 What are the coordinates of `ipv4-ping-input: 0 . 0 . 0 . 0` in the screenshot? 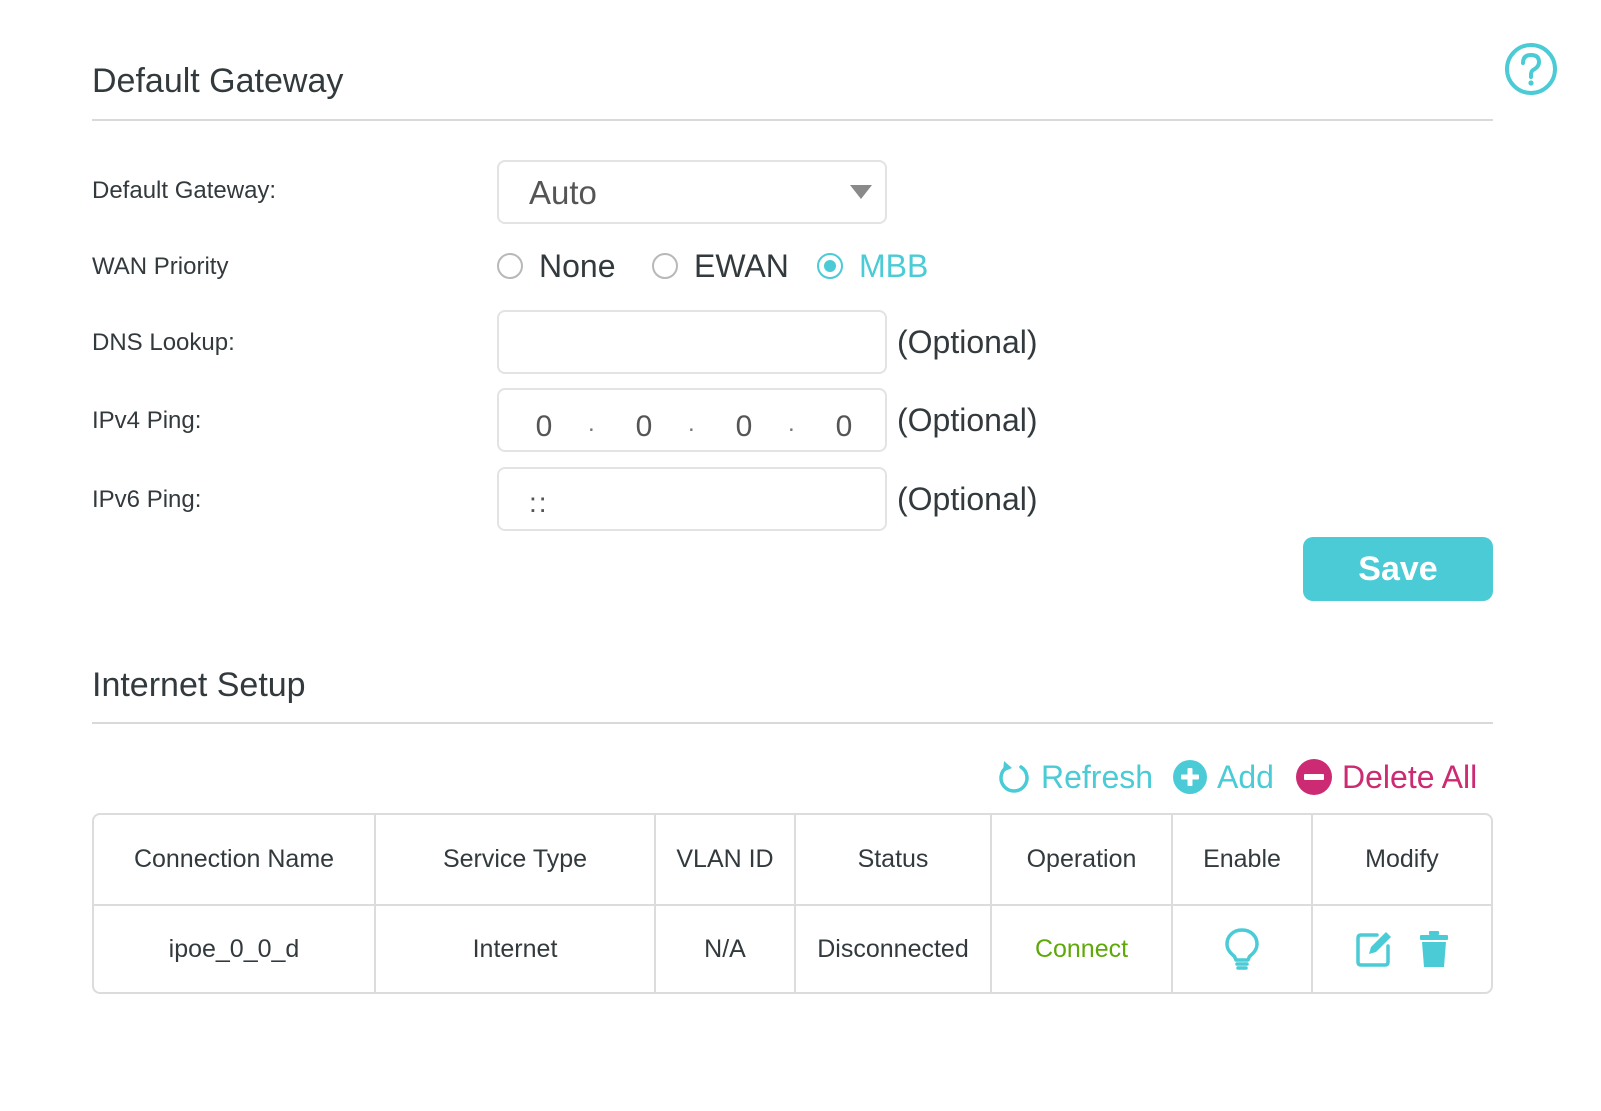 It's located at (692, 420).